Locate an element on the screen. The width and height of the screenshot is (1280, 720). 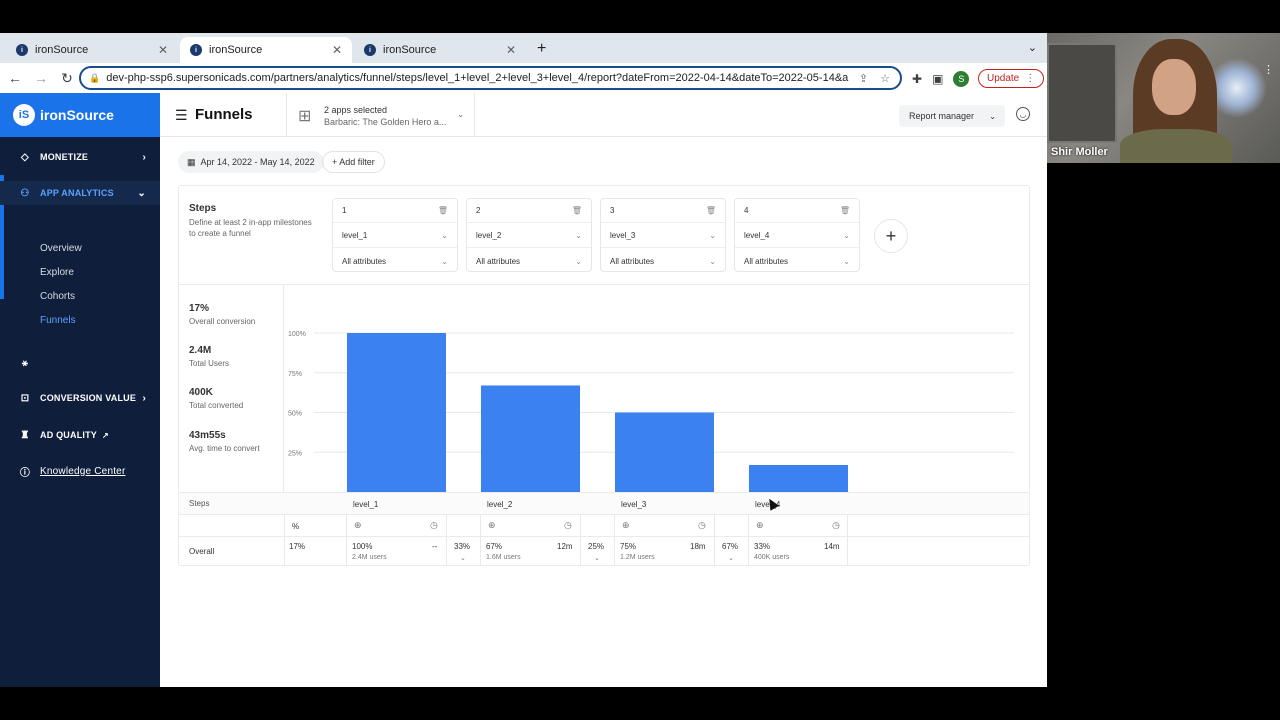
funnel-step-4: 4 🗑 level_4 ⌄ All attributes ⌄ is located at coordinates (797, 235).